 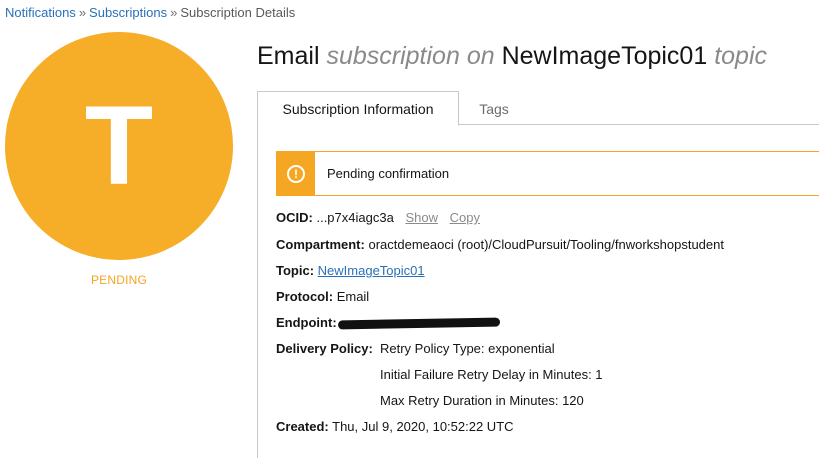 I want to click on breadcrumb-link-notifications: Notifications, so click(x=40, y=12).